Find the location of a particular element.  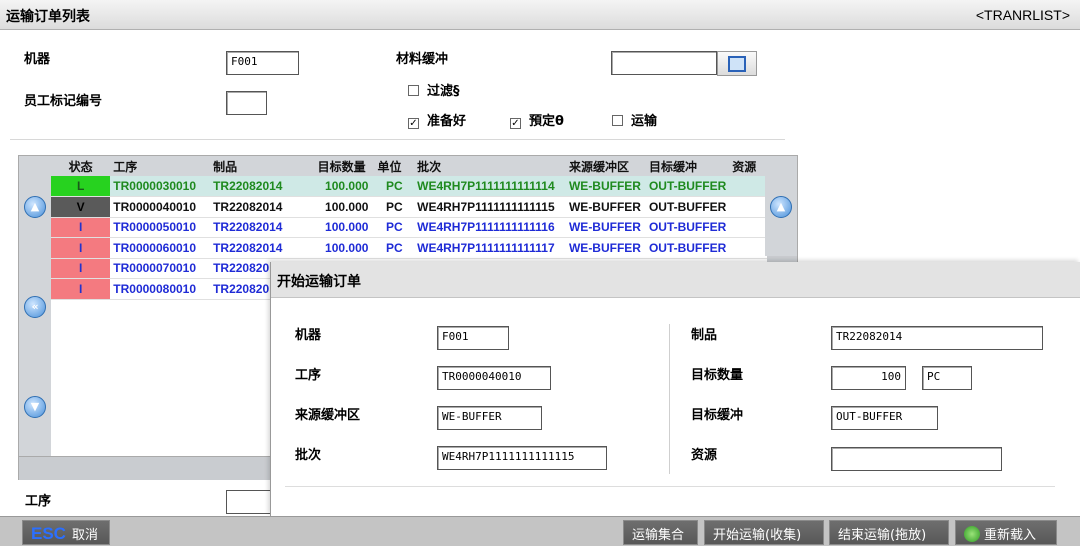

checkbox-transport: 运输 is located at coordinates (634, 119).